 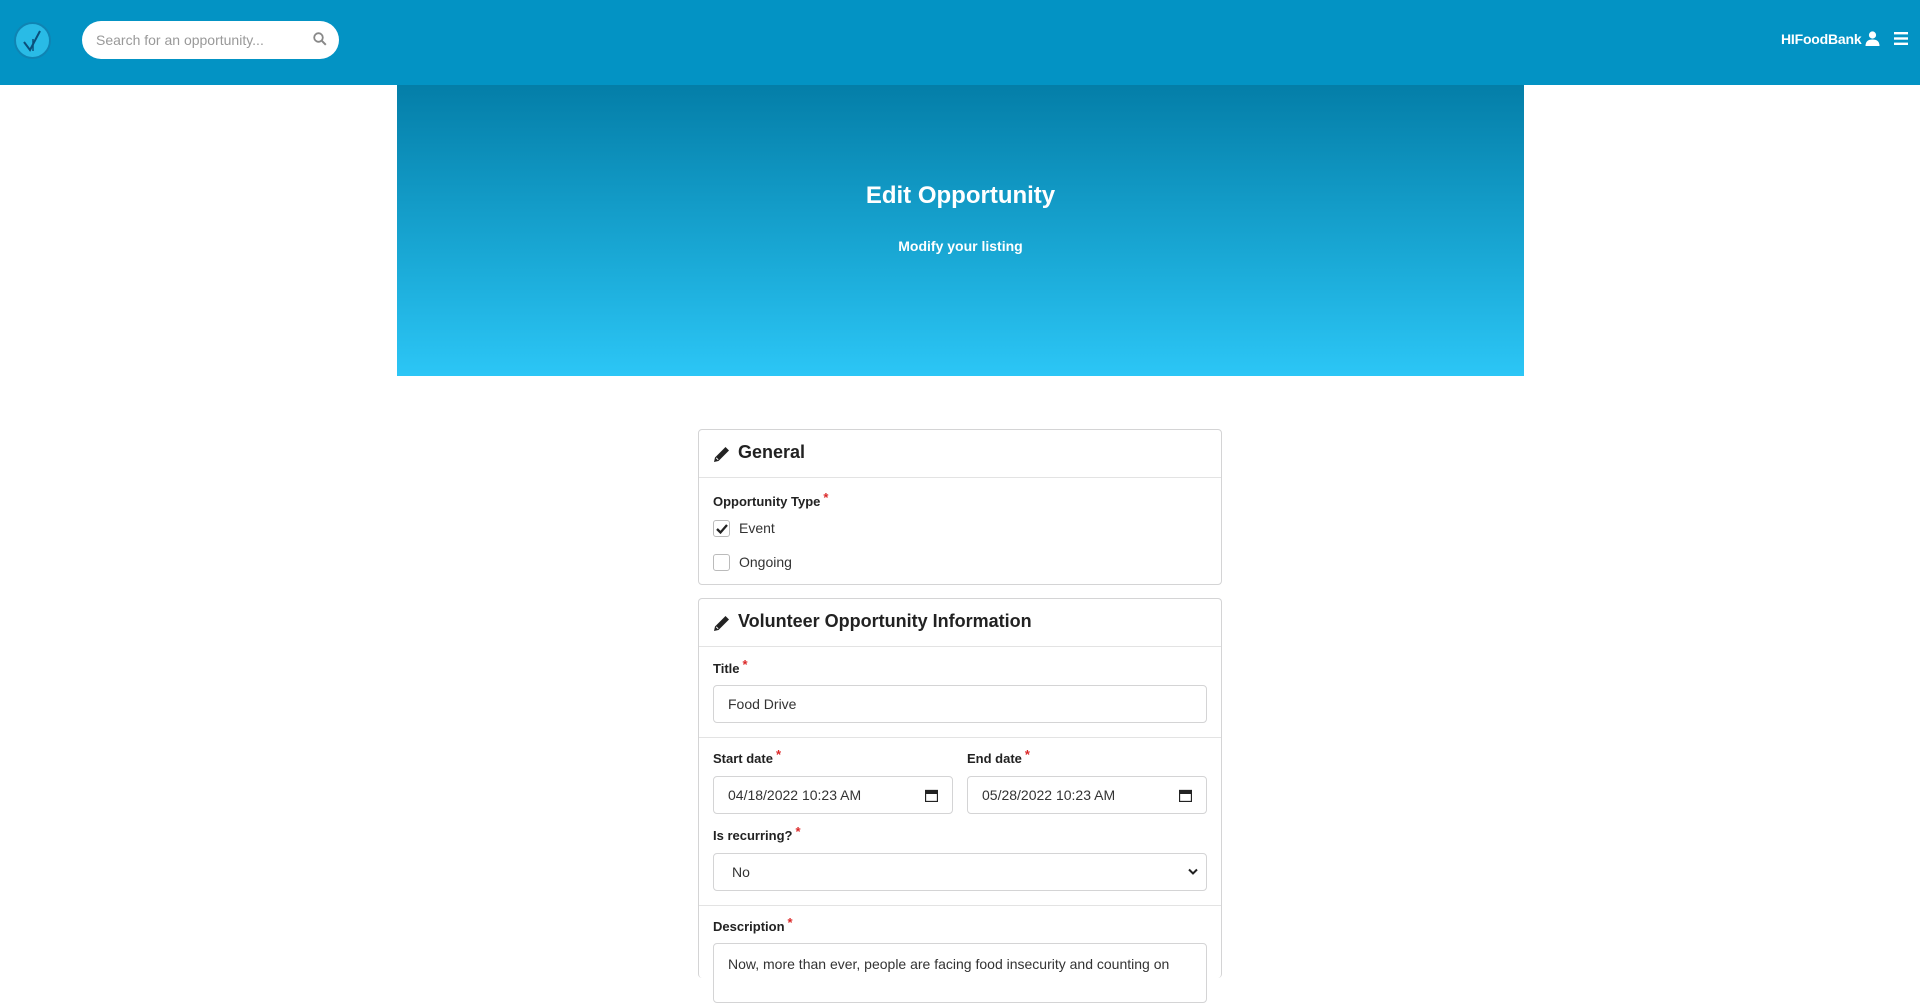 What do you see at coordinates (320, 39) in the screenshot?
I see `search-icon` at bounding box center [320, 39].